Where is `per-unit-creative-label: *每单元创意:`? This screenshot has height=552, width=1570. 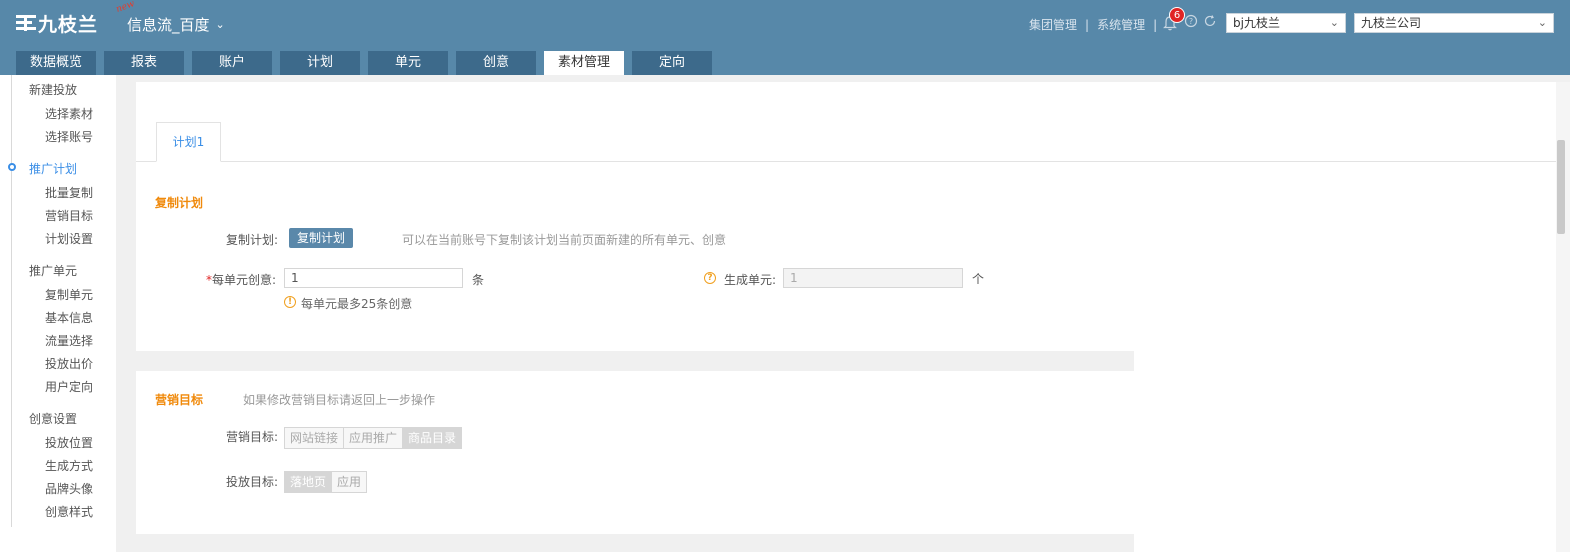
per-unit-creative-label: *每单元创意: is located at coordinates (241, 279).